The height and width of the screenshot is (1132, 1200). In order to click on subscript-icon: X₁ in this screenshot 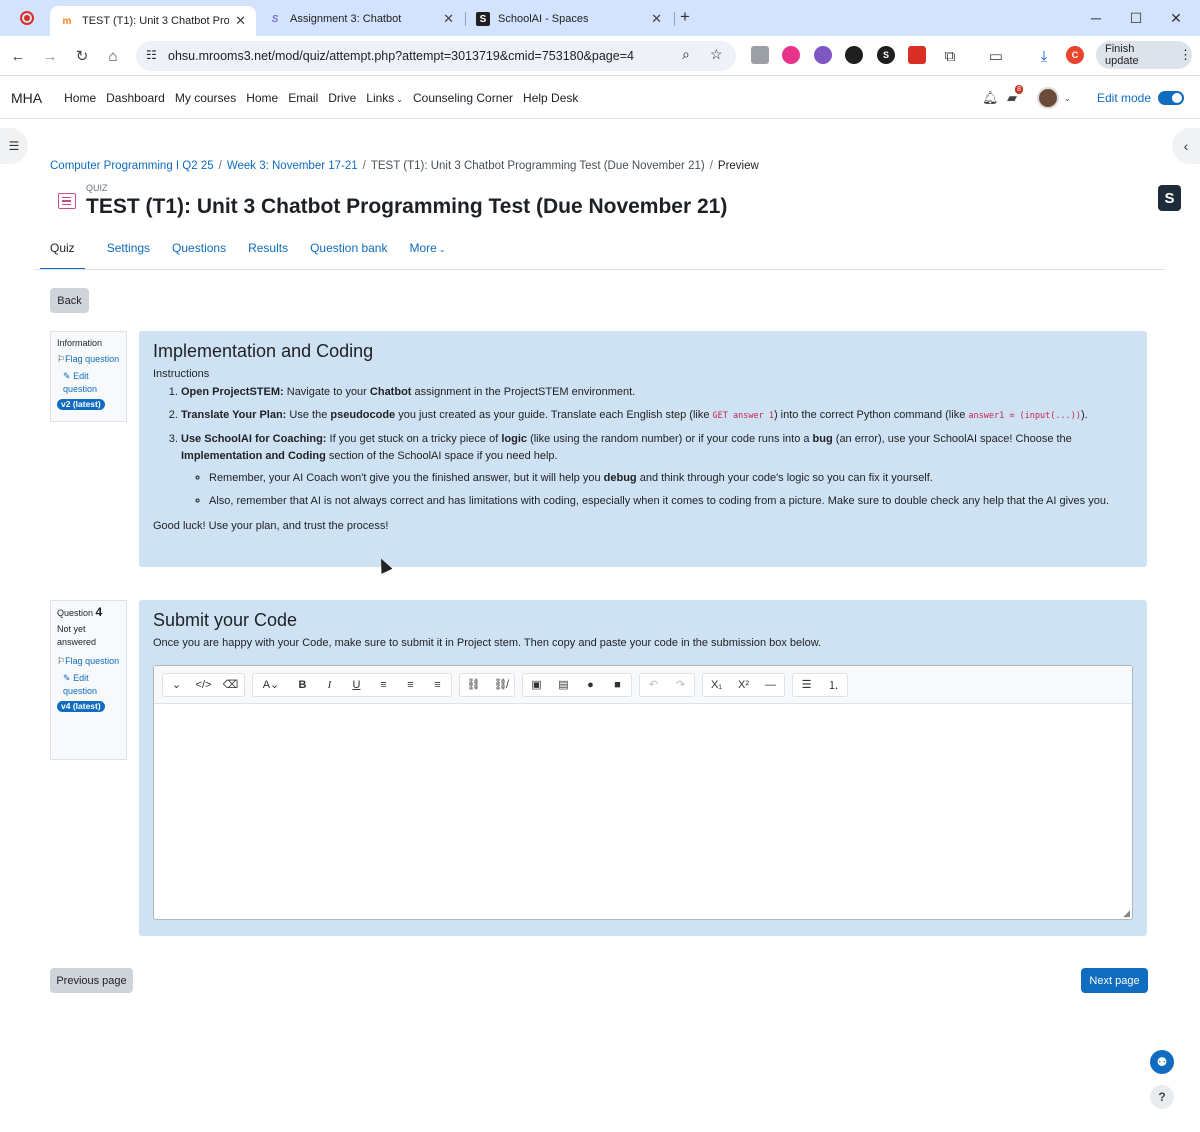, I will do `click(716, 685)`.